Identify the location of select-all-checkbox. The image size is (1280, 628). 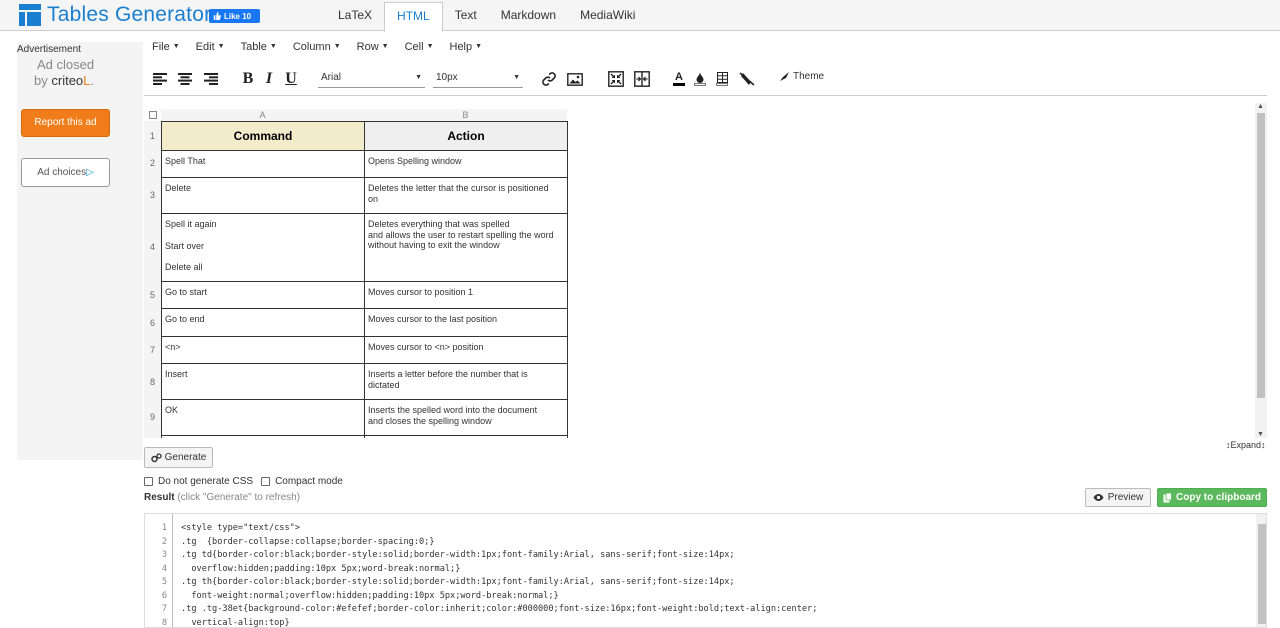
(153, 115).